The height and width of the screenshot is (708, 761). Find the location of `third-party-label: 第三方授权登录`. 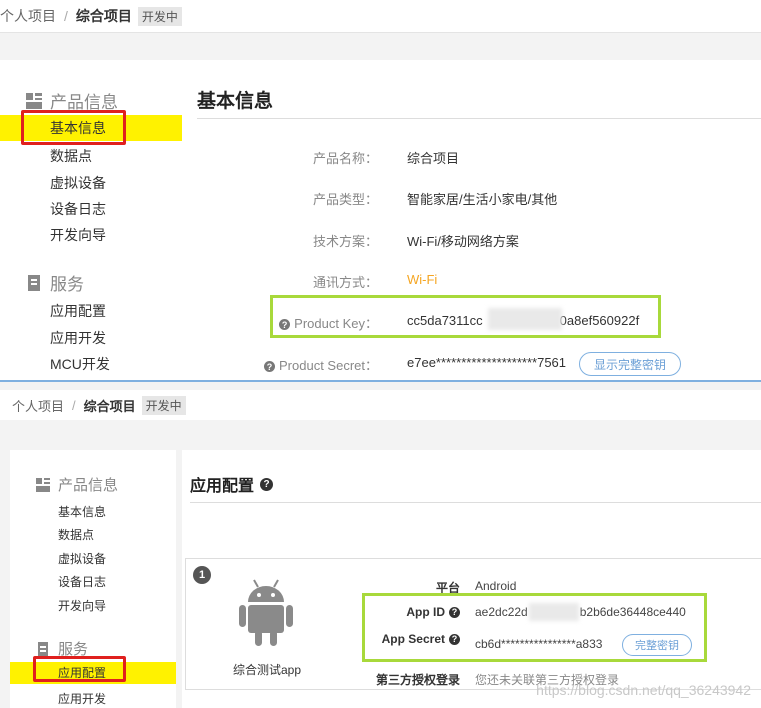

third-party-label: 第三方授权登录 is located at coordinates (417, 680).